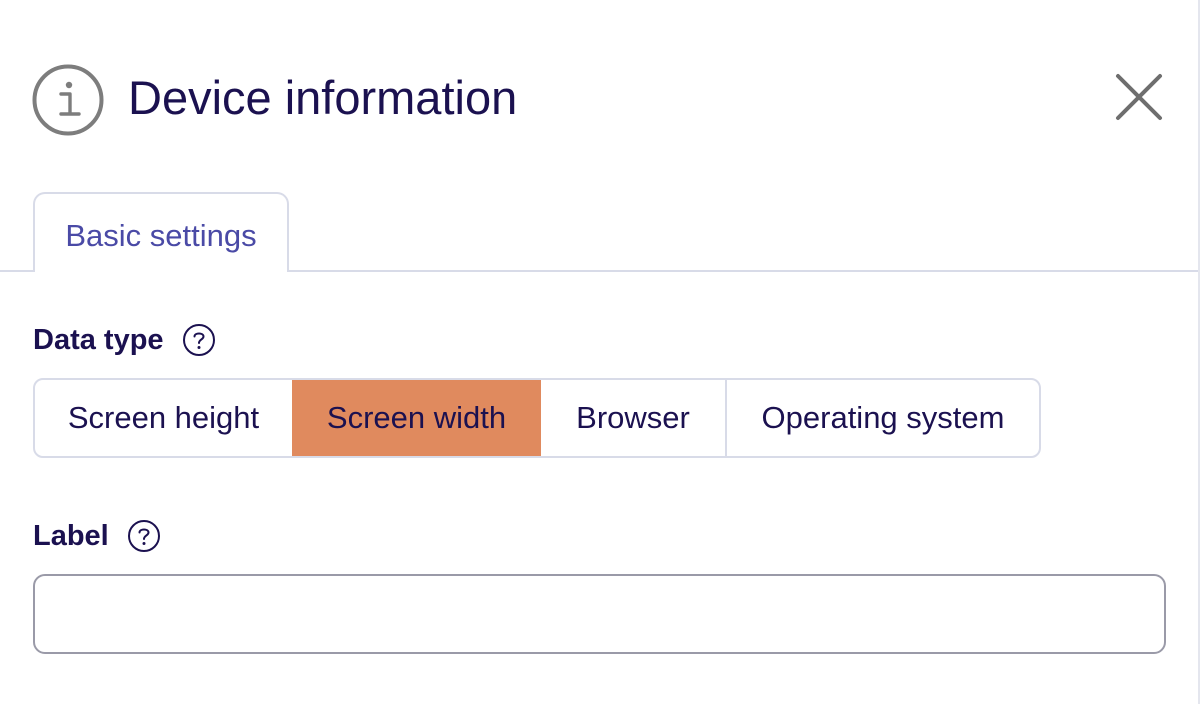 This screenshot has width=1200, height=704. I want to click on tab-label: Basic settings, so click(161, 235).